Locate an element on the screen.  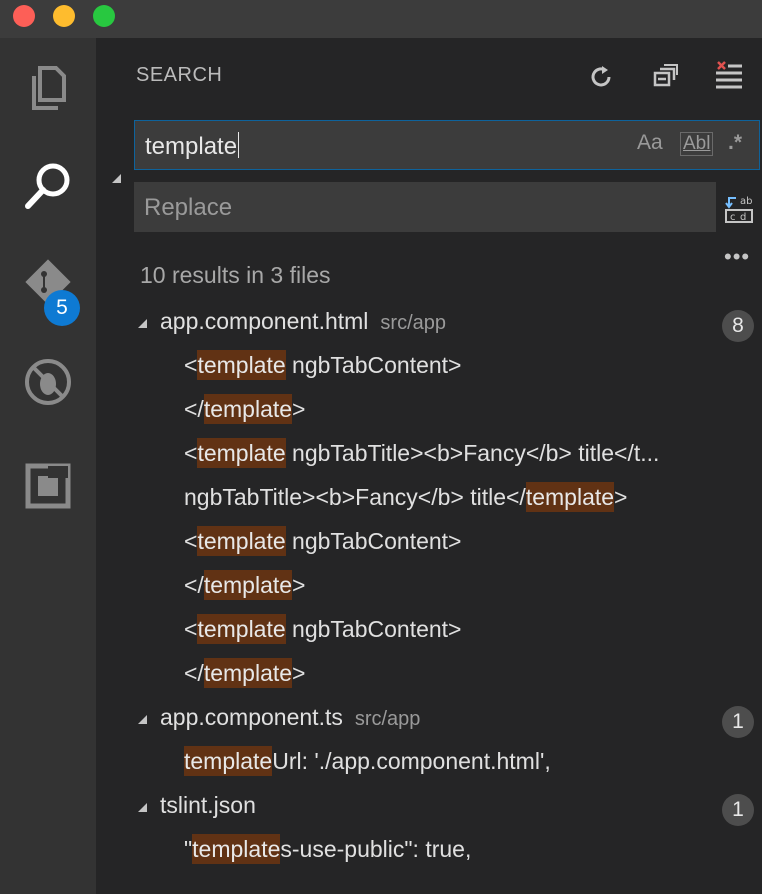
explorer-activity is located at coordinates (48, 88).